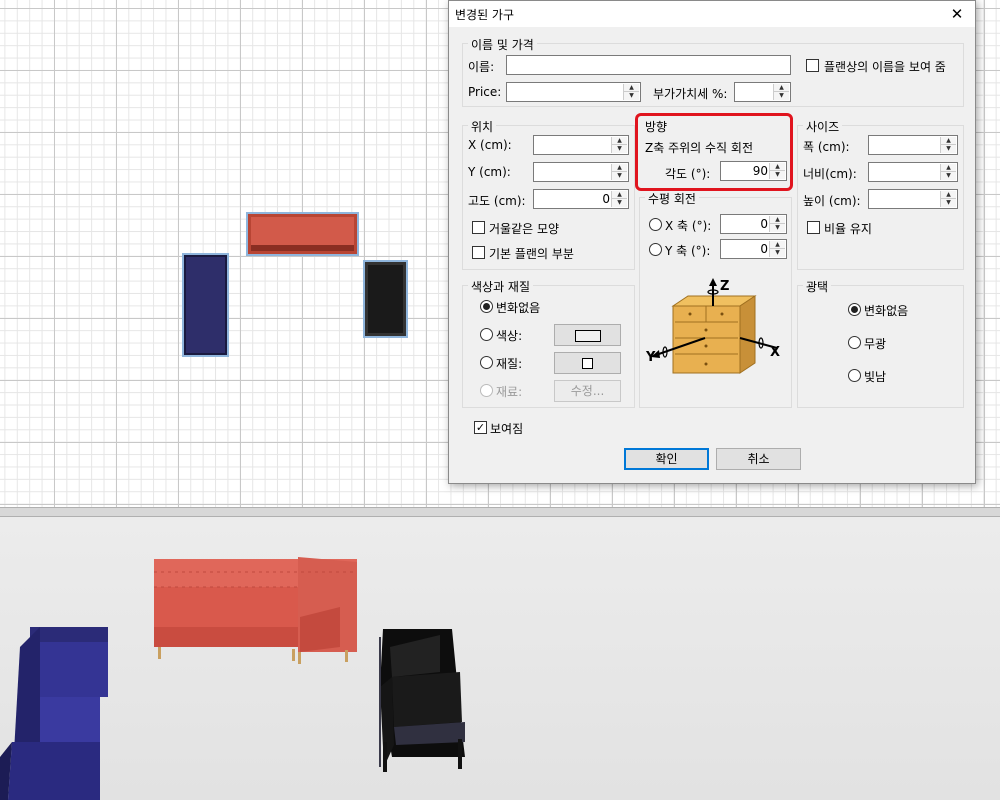 This screenshot has width=1000, height=800. Describe the element at coordinates (500, 512) in the screenshot. I see `view-splitter` at that location.